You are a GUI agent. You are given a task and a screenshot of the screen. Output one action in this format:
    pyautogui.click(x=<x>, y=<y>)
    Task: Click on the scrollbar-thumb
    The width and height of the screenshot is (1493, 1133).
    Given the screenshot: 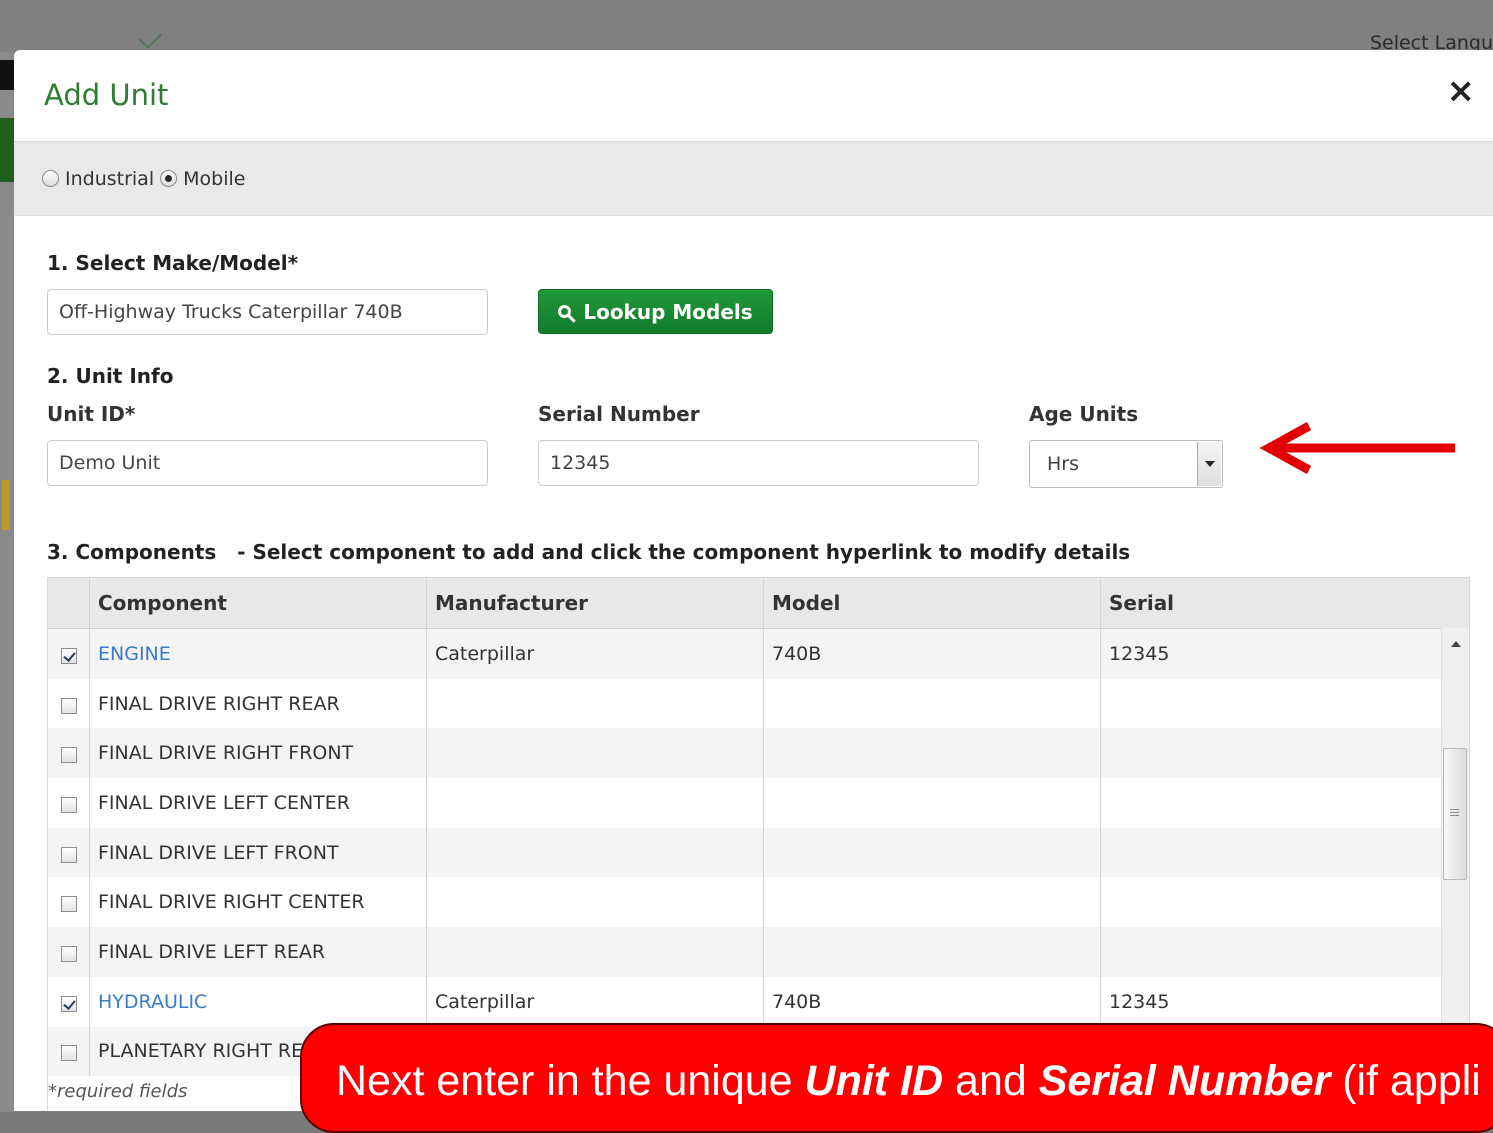 What is the action you would take?
    pyautogui.click(x=1455, y=814)
    